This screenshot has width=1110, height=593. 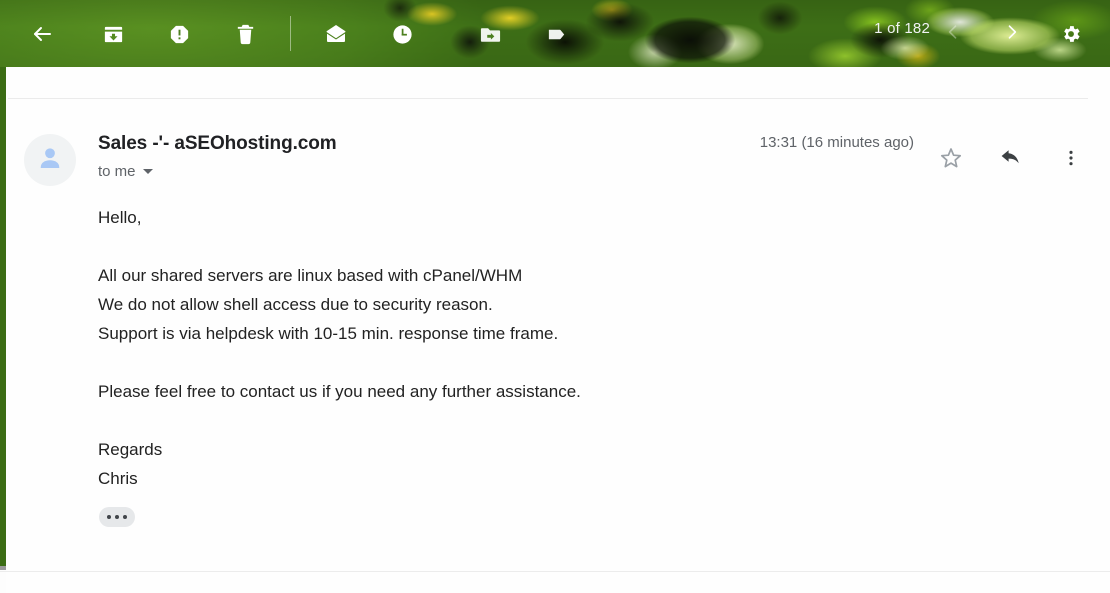 I want to click on back-button, so click(x=42, y=34).